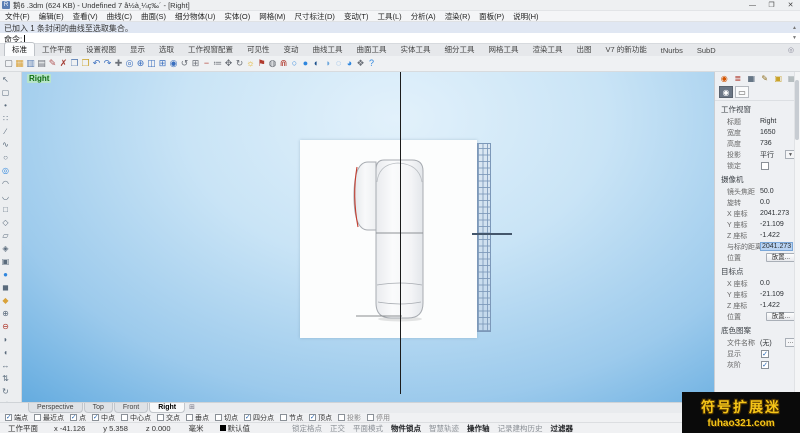 Image resolution: width=800 pixels, height=433 pixels. Describe the element at coordinates (196, 428) in the screenshot. I see `units-label: 毫米` at that location.